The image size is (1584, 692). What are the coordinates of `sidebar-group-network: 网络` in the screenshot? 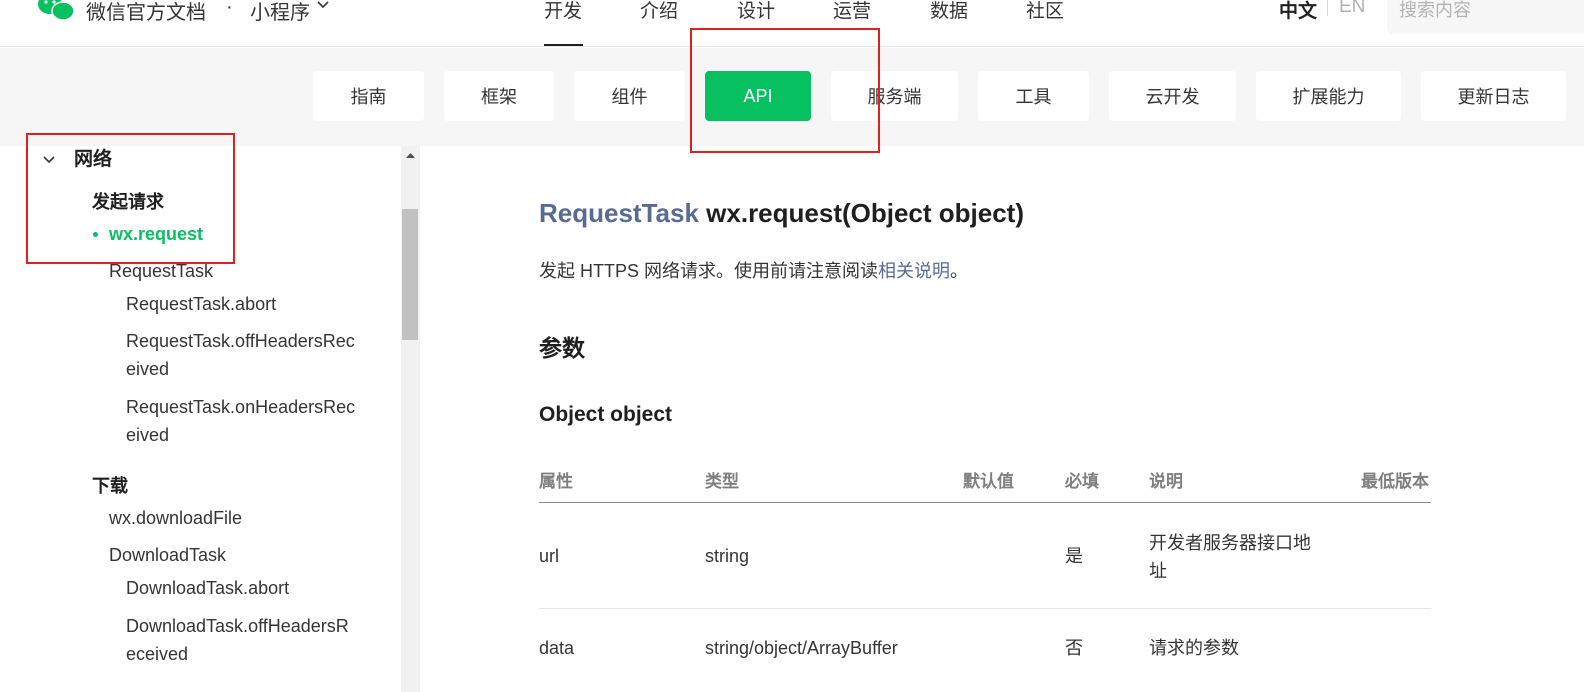 It's located at (93, 160).